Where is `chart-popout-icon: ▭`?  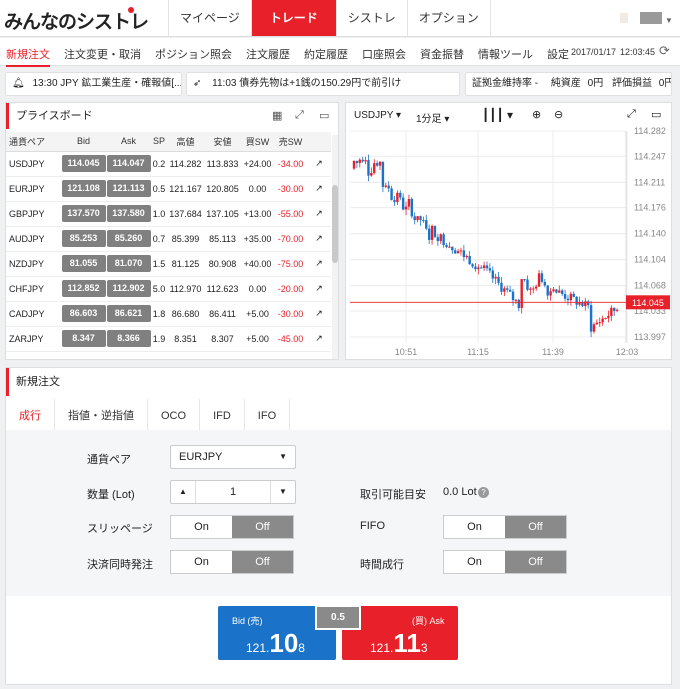
chart-popout-icon: ▭ is located at coordinates (656, 114).